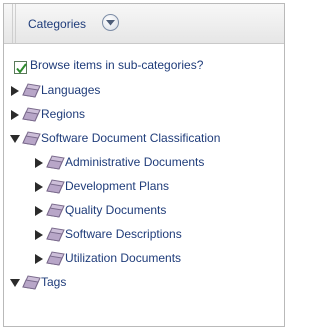 This screenshot has width=320, height=334. I want to click on browse-subcategories-checkbox, so click(20, 67).